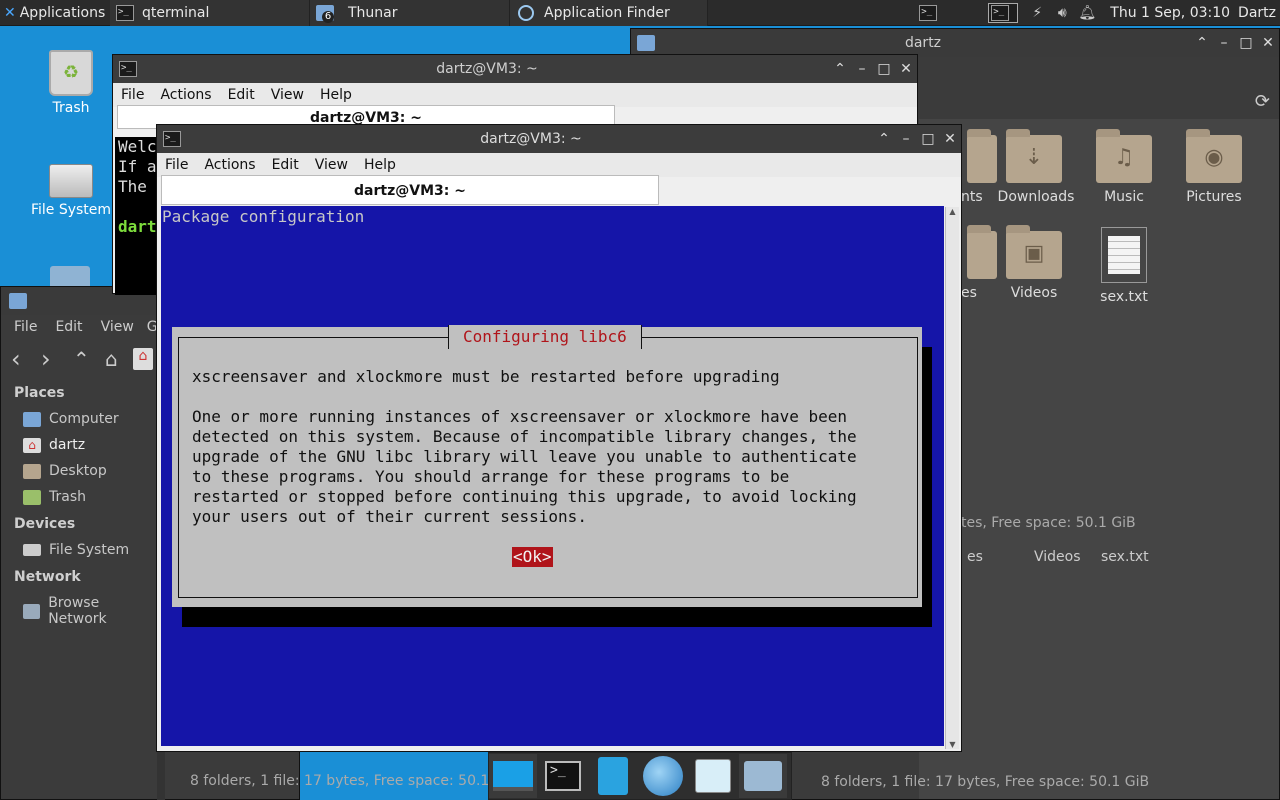 This screenshot has width=1280, height=800. I want to click on user-menu: Dartz, so click(1259, 13).